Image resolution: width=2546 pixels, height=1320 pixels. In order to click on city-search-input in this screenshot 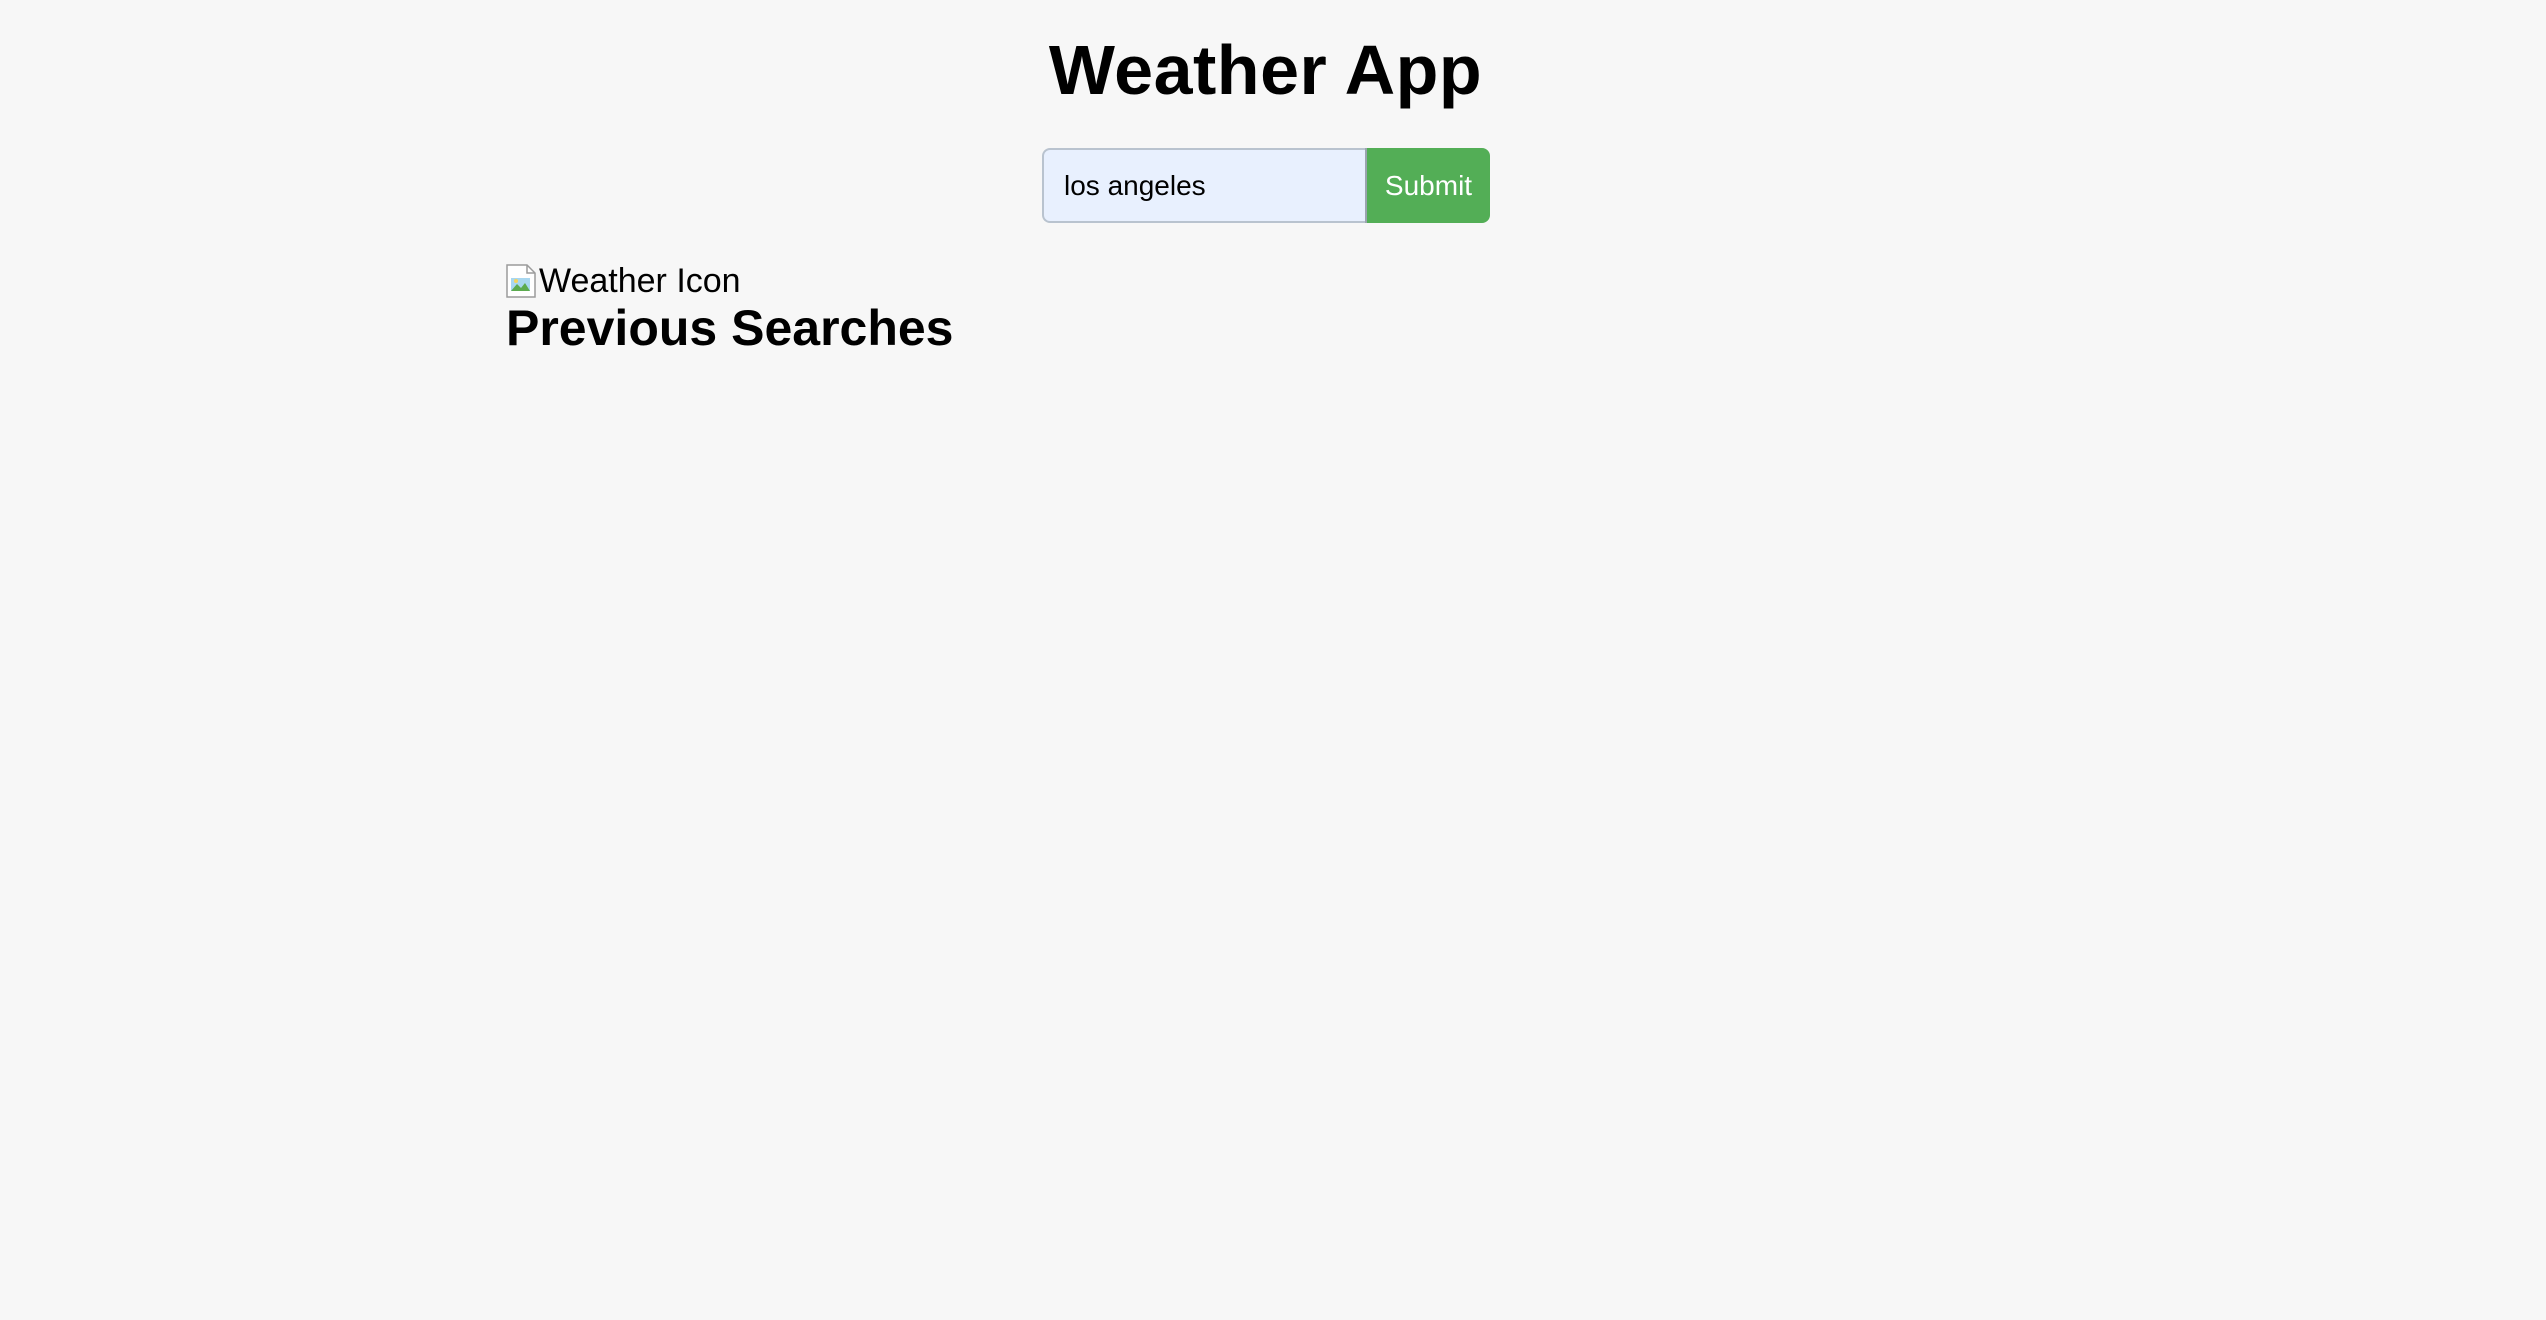, I will do `click(1203, 185)`.